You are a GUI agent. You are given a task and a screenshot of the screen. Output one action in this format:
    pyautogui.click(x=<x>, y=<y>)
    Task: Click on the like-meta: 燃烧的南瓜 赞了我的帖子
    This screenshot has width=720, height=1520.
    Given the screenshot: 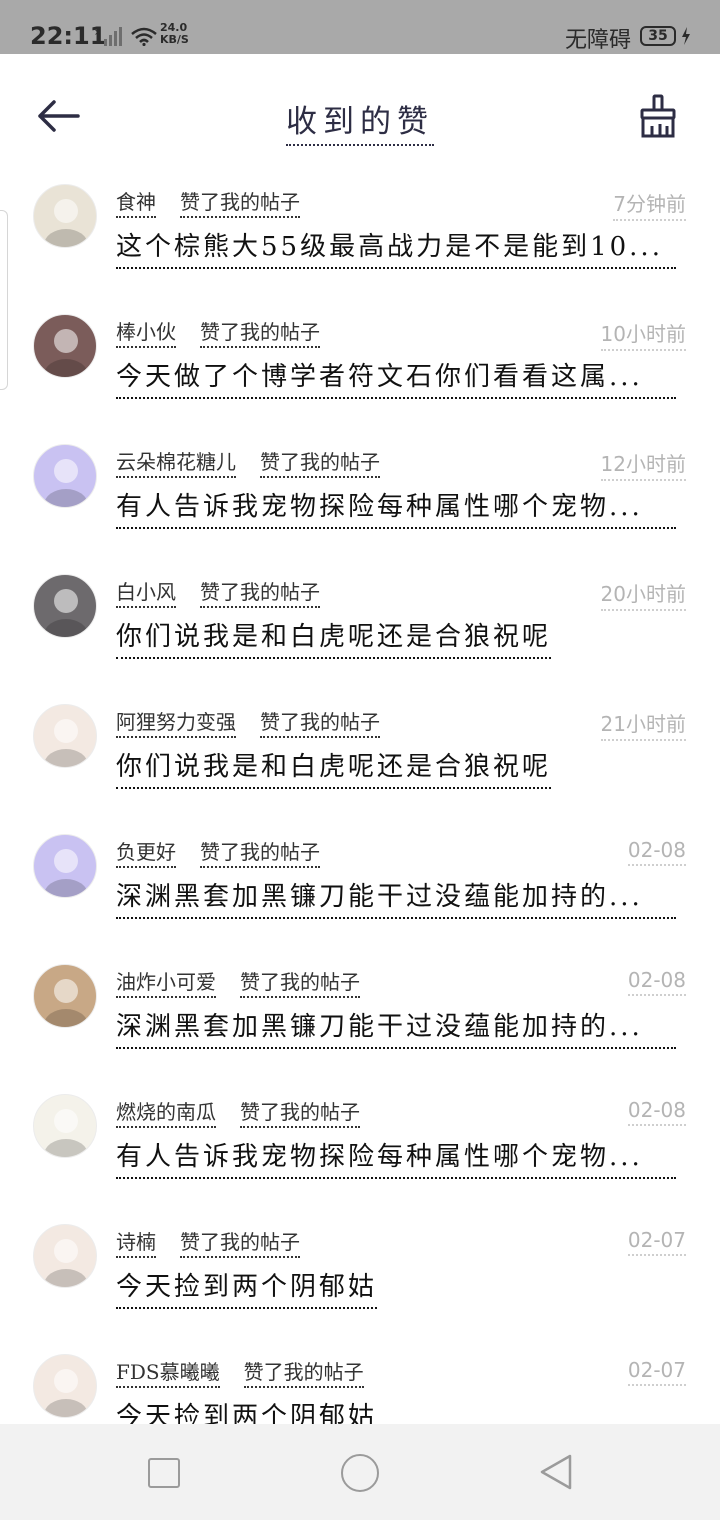 What is the action you would take?
    pyautogui.click(x=238, y=1112)
    